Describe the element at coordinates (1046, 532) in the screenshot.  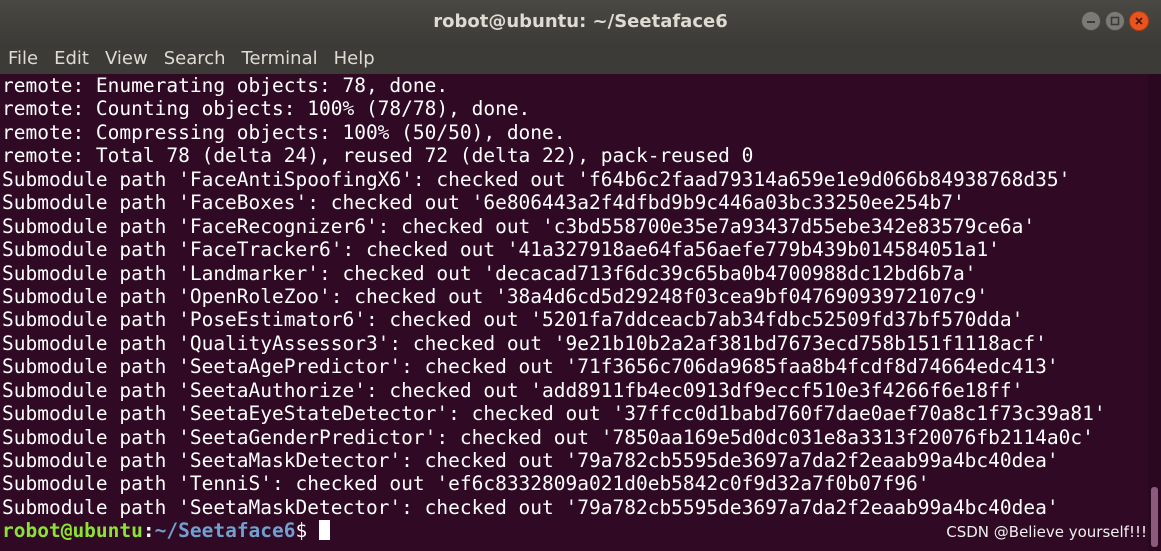
I see `watermark: CSDN @Believe yourself!!!` at that location.